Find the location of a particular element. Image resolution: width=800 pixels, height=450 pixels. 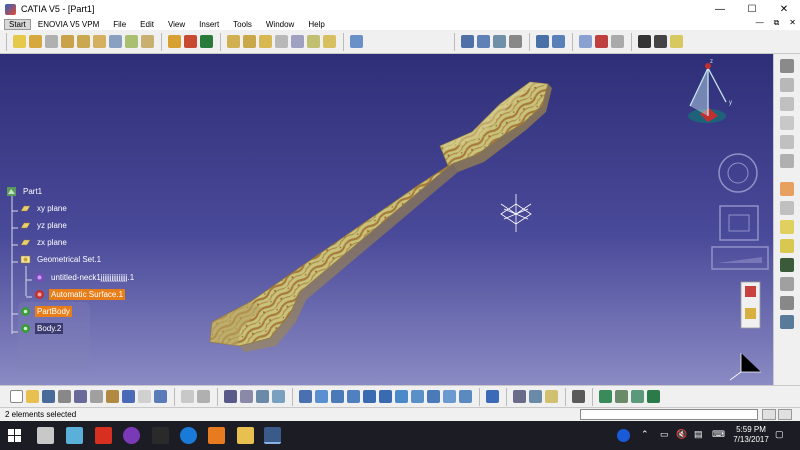

cut-icon is located at coordinates (80, 396).